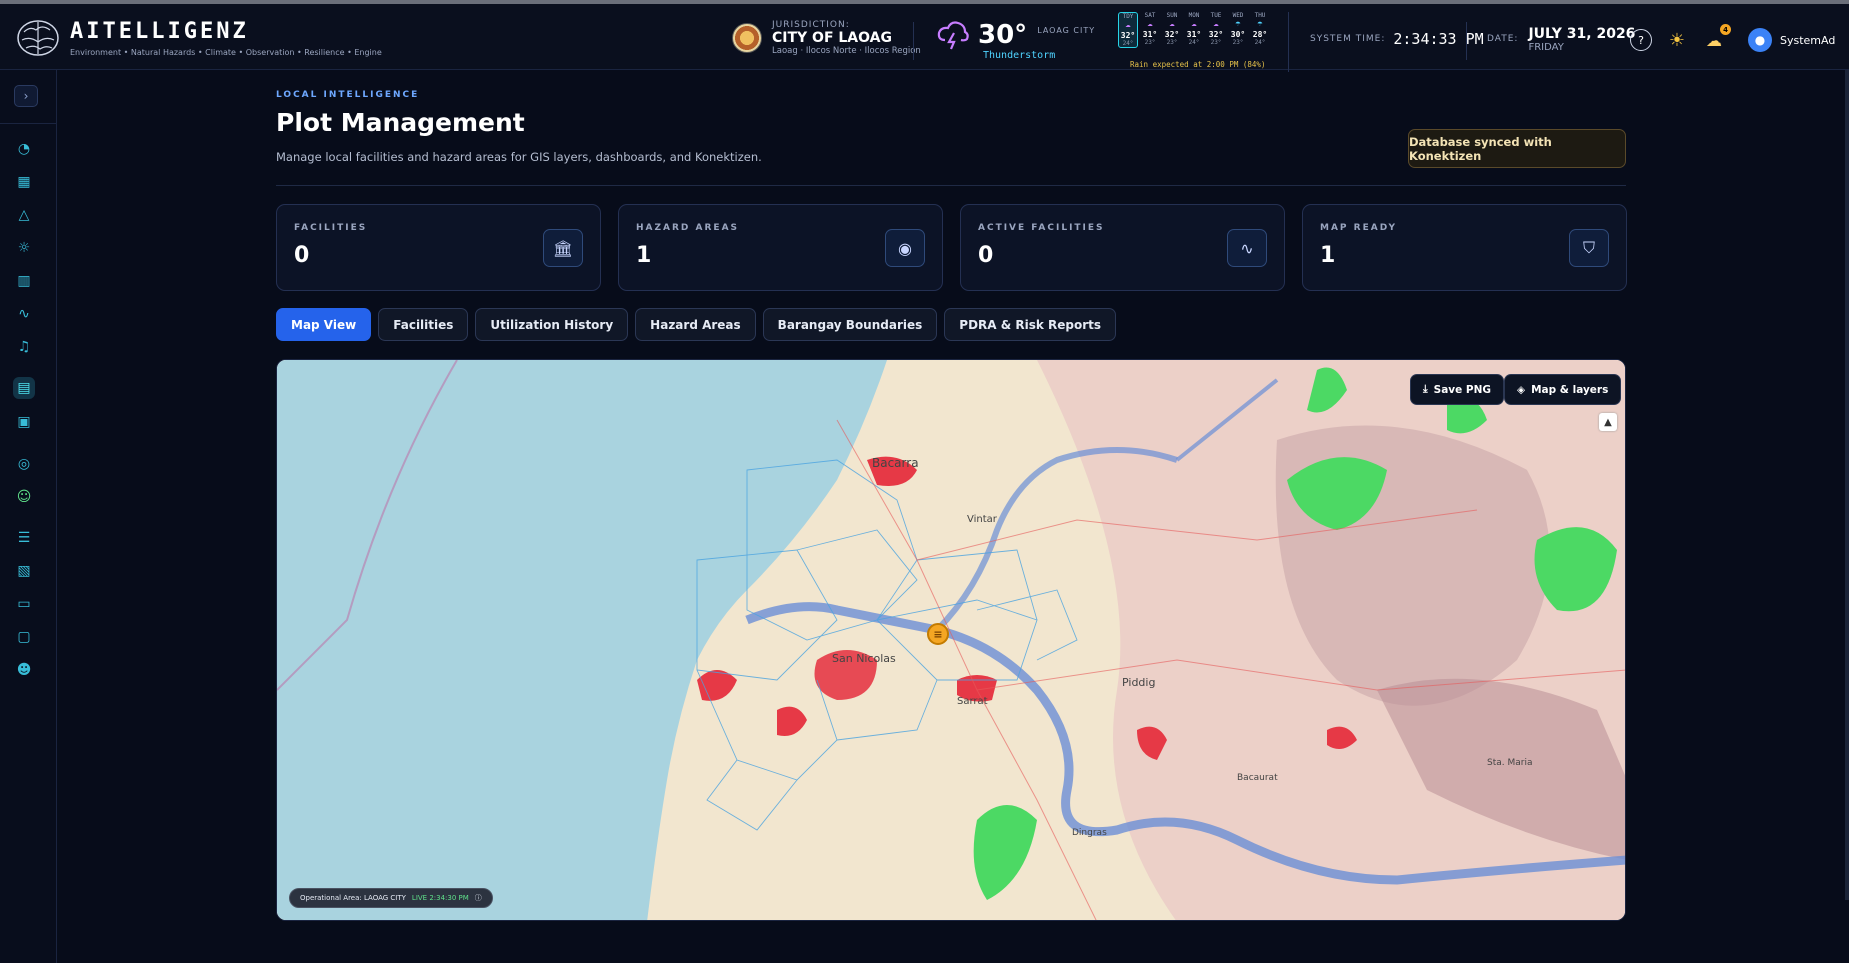 This screenshot has height=963, width=1849. Describe the element at coordinates (982, 519) in the screenshot. I see `map-place-vintar: Vintar` at that location.